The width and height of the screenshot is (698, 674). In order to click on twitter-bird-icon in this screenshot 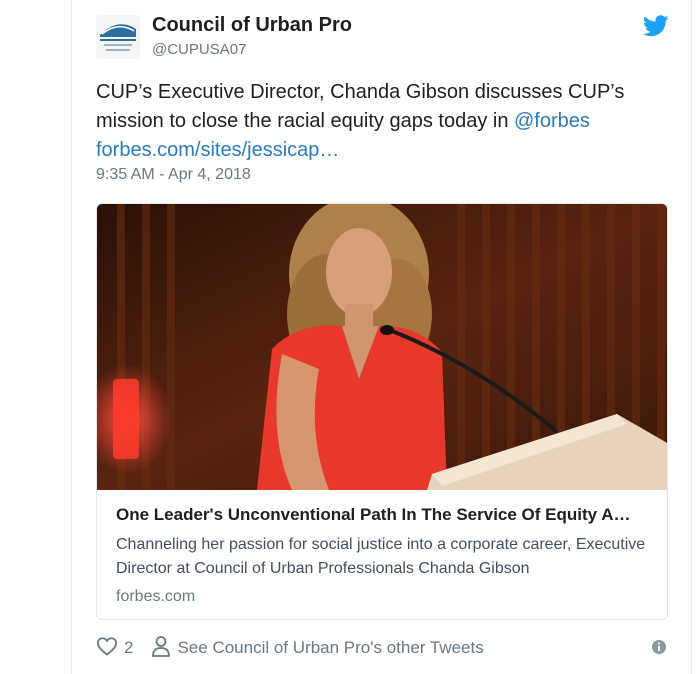, I will do `click(655, 26)`.